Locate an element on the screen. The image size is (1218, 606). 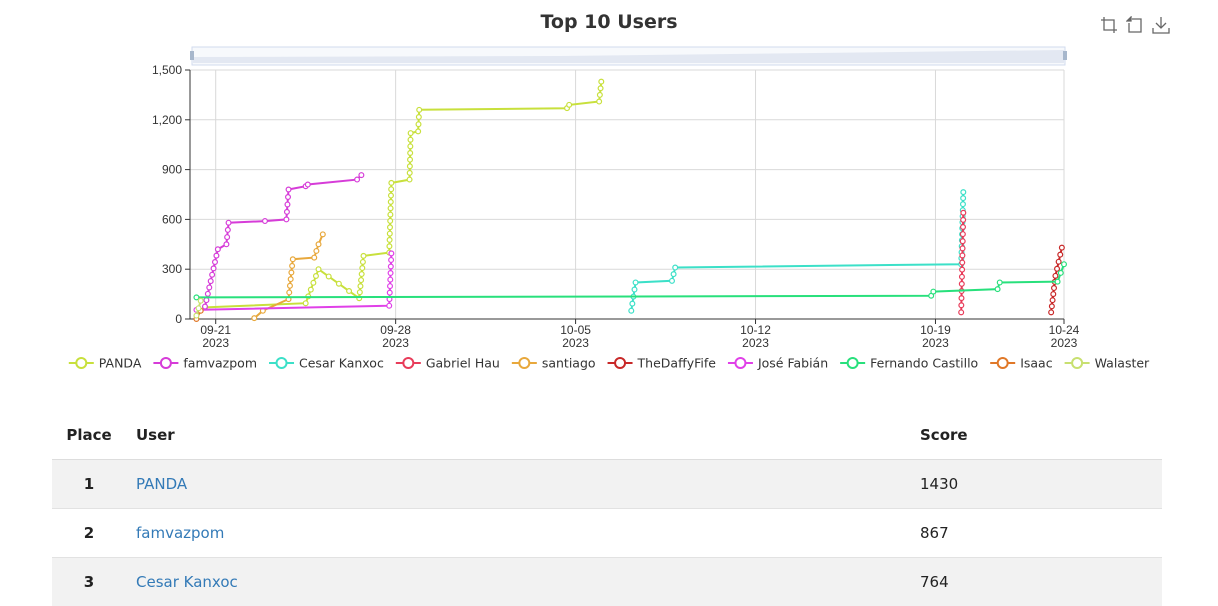
series-famvazpom is located at coordinates (283, 241).